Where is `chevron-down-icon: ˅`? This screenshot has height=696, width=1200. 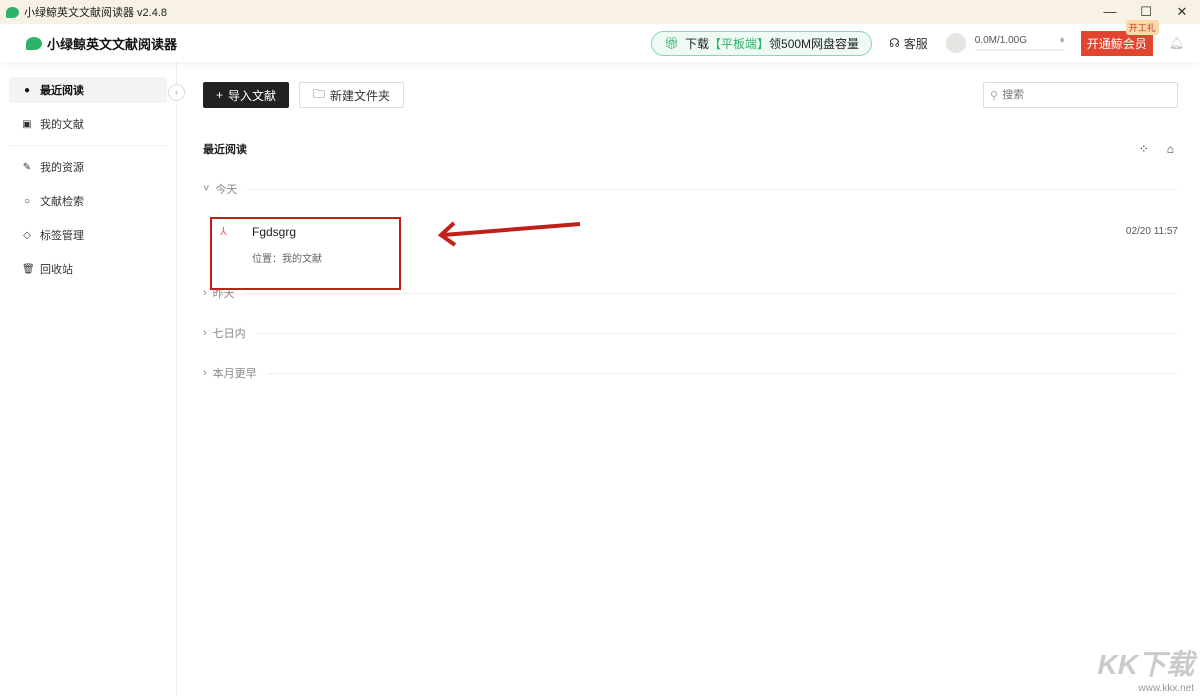 chevron-down-icon: ˅ is located at coordinates (206, 189).